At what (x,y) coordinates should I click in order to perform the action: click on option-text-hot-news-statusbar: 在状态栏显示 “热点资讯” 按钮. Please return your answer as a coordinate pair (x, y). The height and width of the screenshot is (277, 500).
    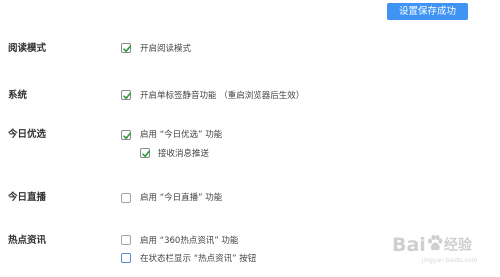
    Looking at the image, I should click on (198, 259).